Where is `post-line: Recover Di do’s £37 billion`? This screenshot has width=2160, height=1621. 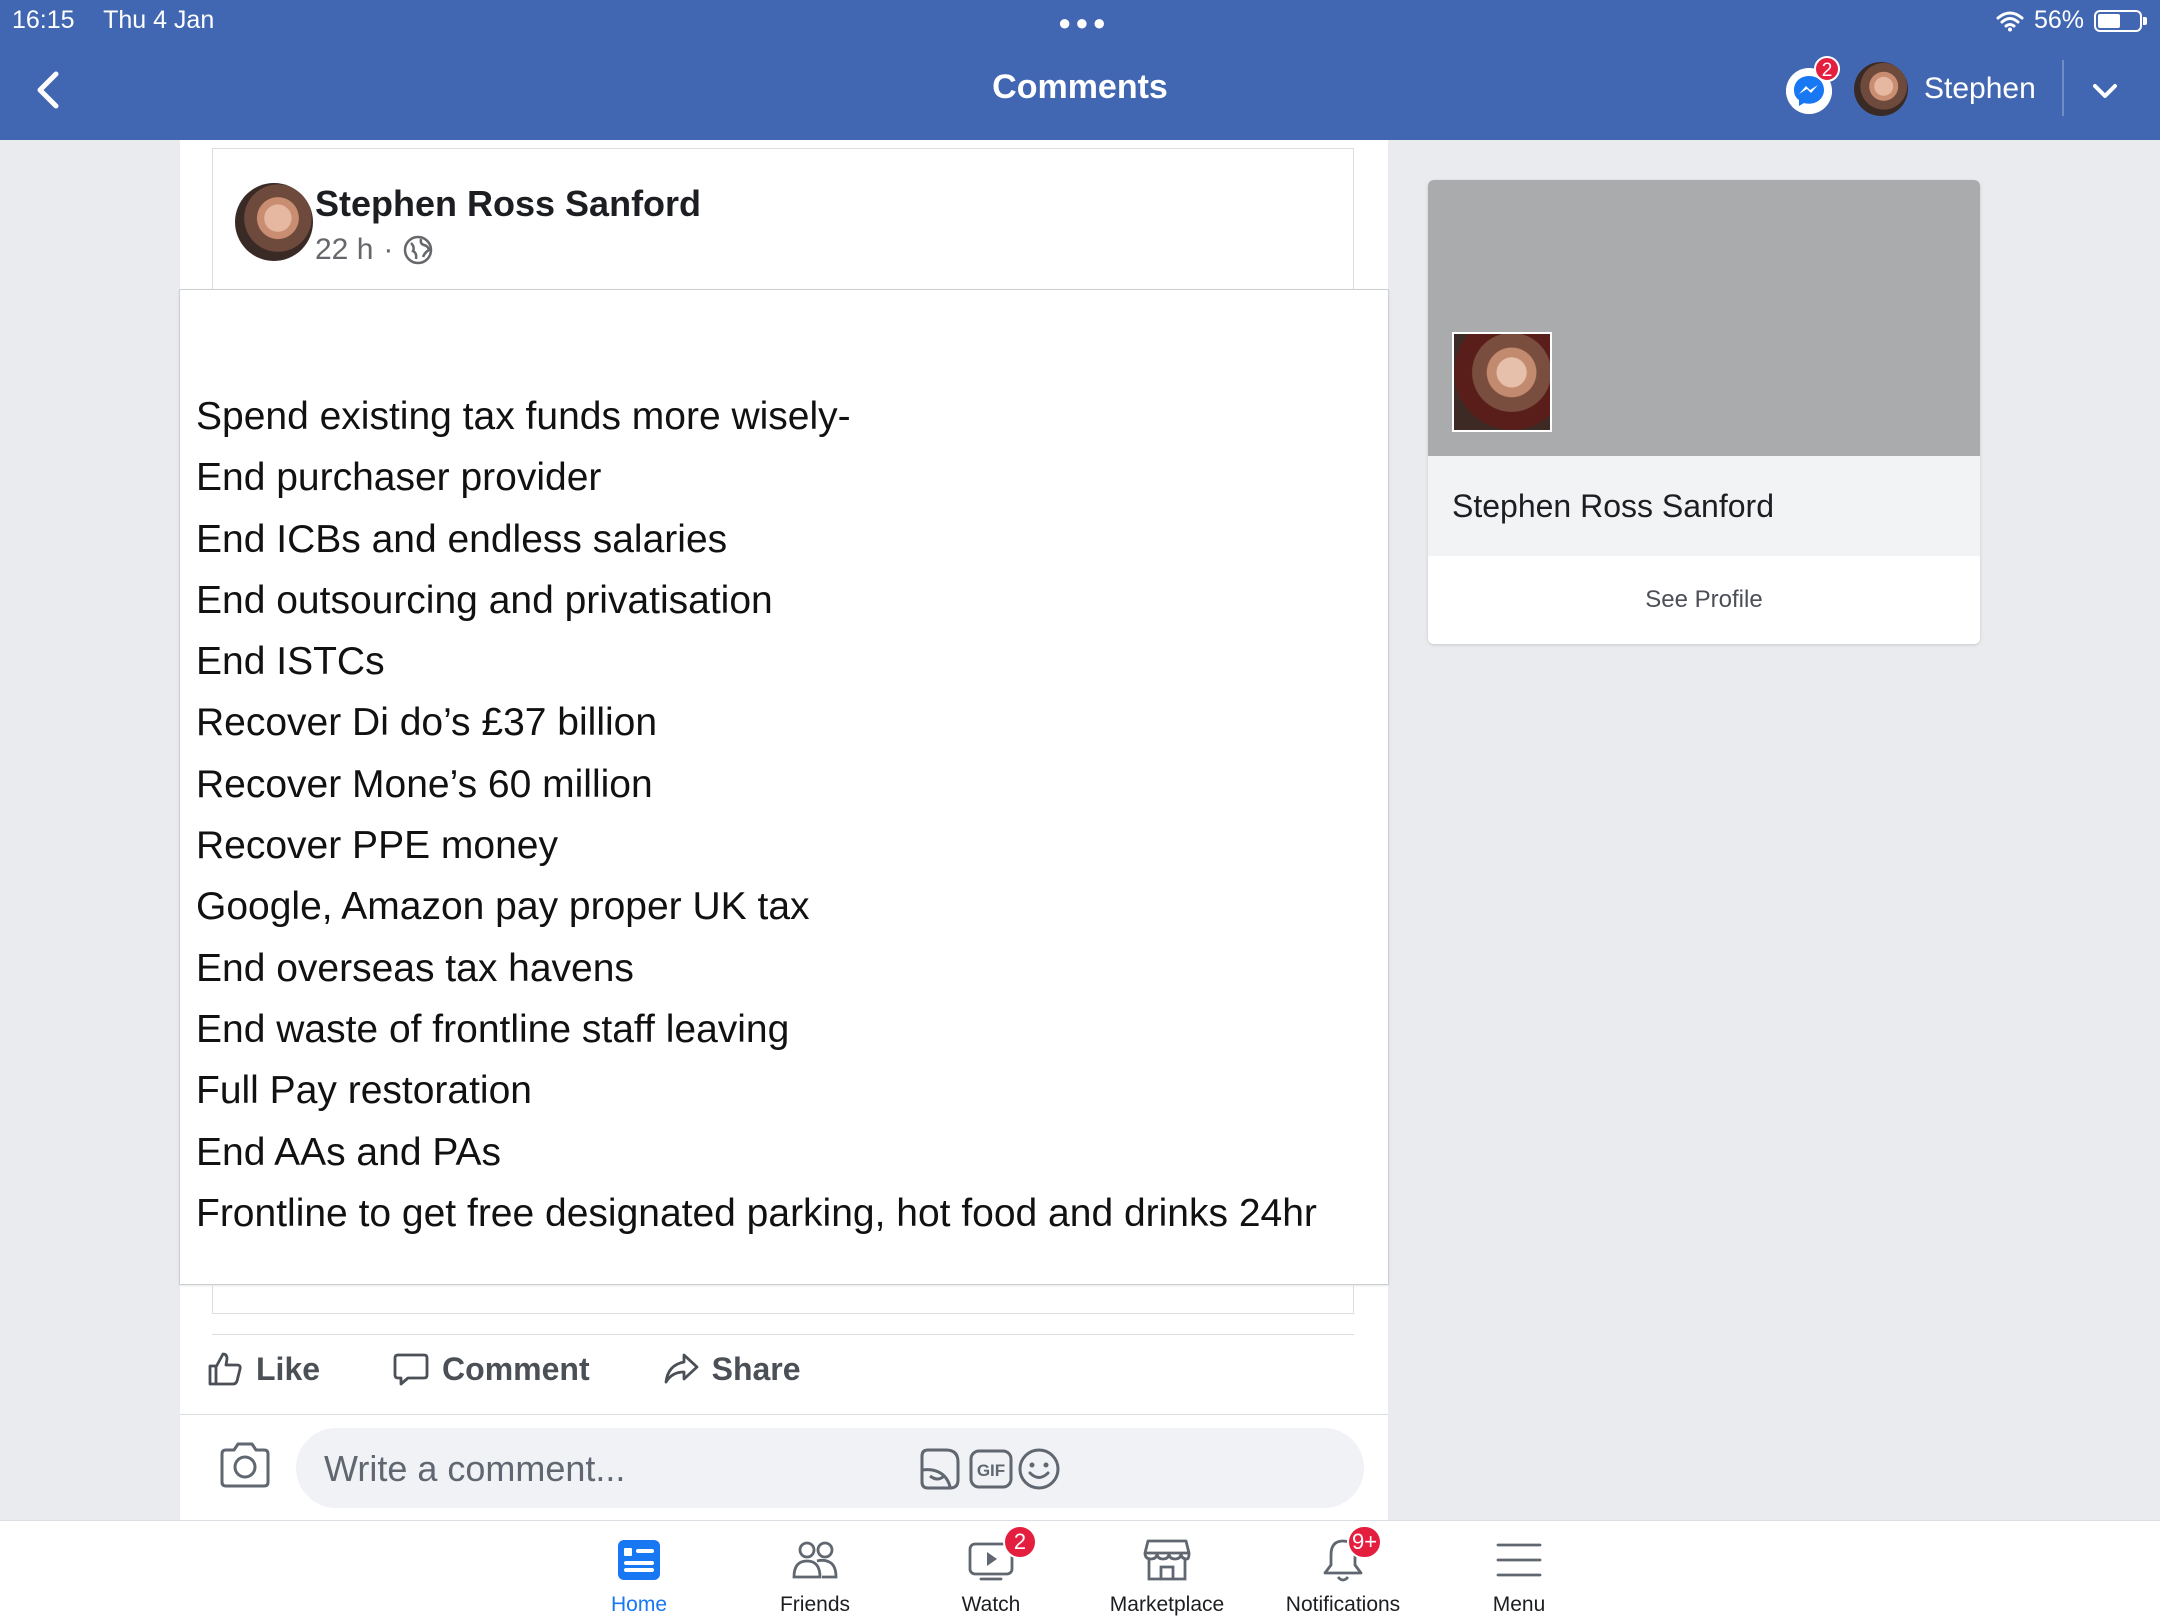 post-line: Recover Di do’s £37 billion is located at coordinates (427, 723).